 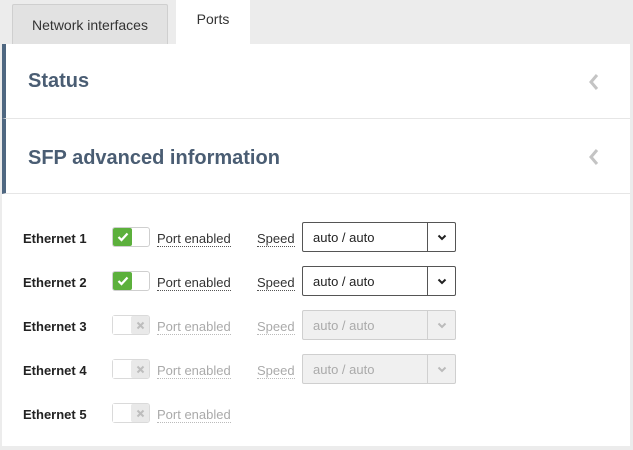 I want to click on port-row: Ethernet 5 Port enabled, so click(x=316, y=418).